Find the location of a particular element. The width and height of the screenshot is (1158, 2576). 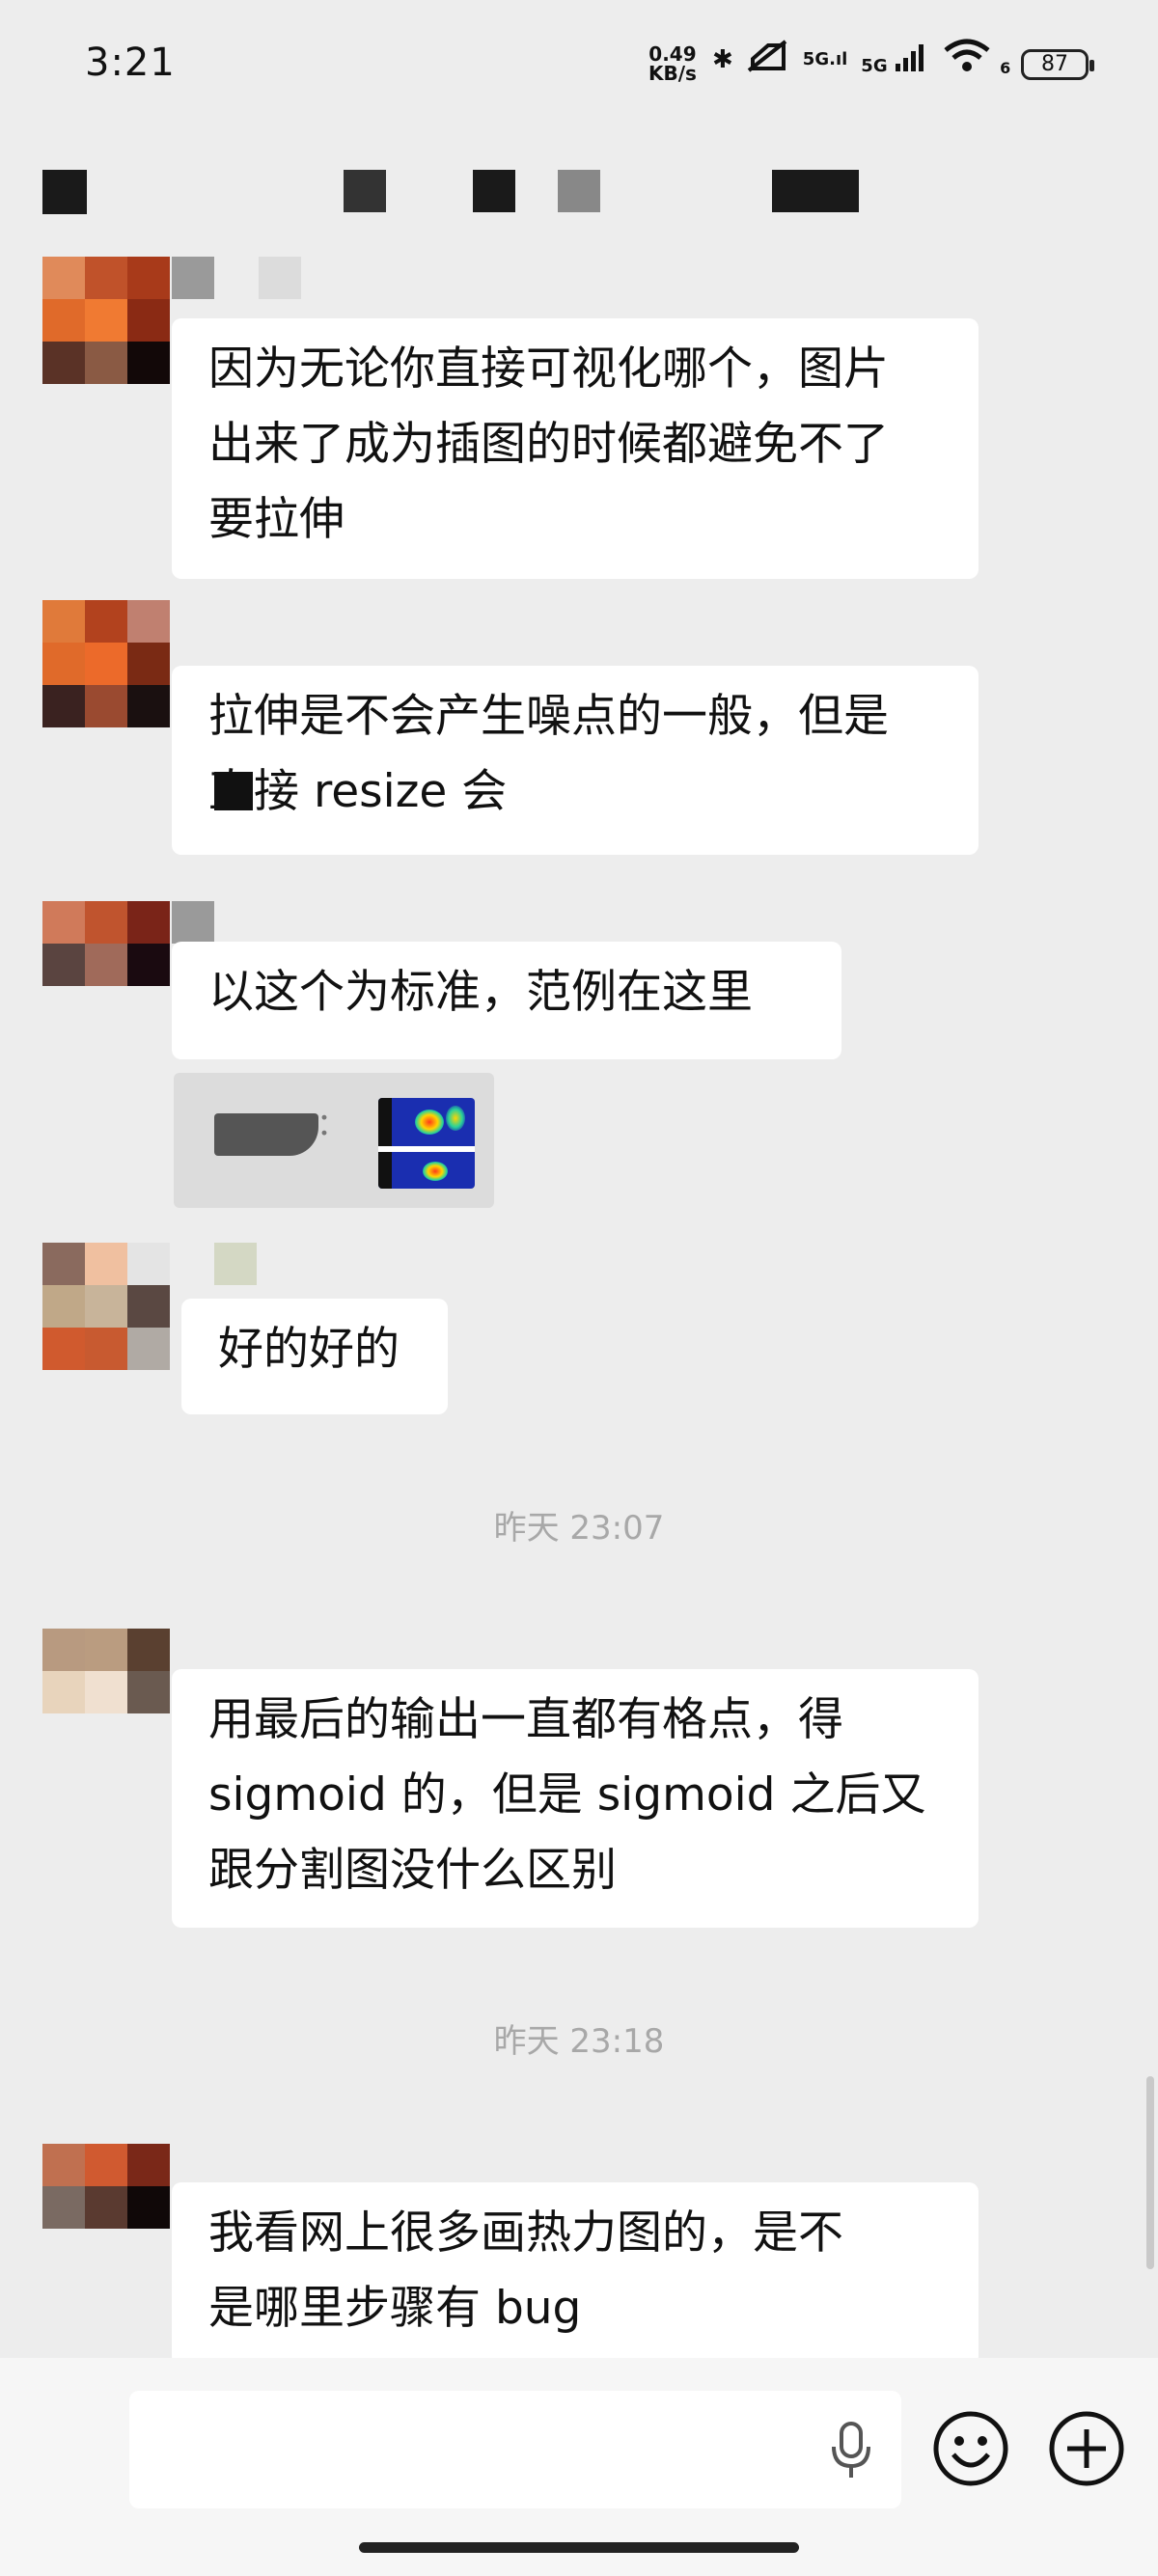

message-bubble: 好的好的 is located at coordinates (314, 1356).